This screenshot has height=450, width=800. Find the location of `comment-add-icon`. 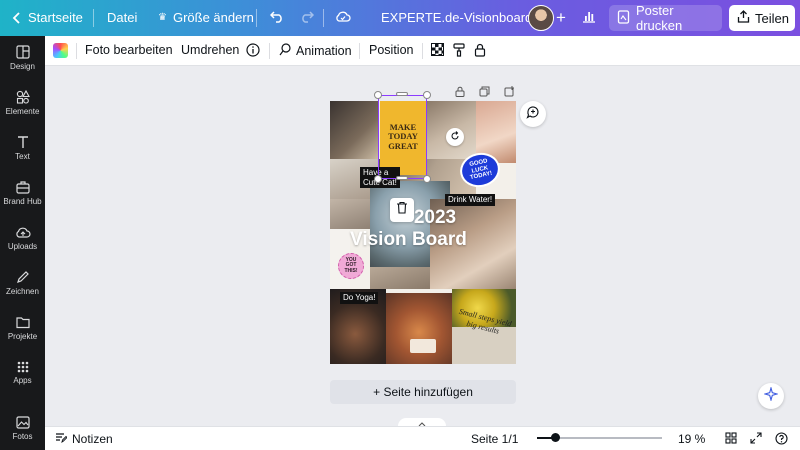

comment-add-icon is located at coordinates (533, 114).